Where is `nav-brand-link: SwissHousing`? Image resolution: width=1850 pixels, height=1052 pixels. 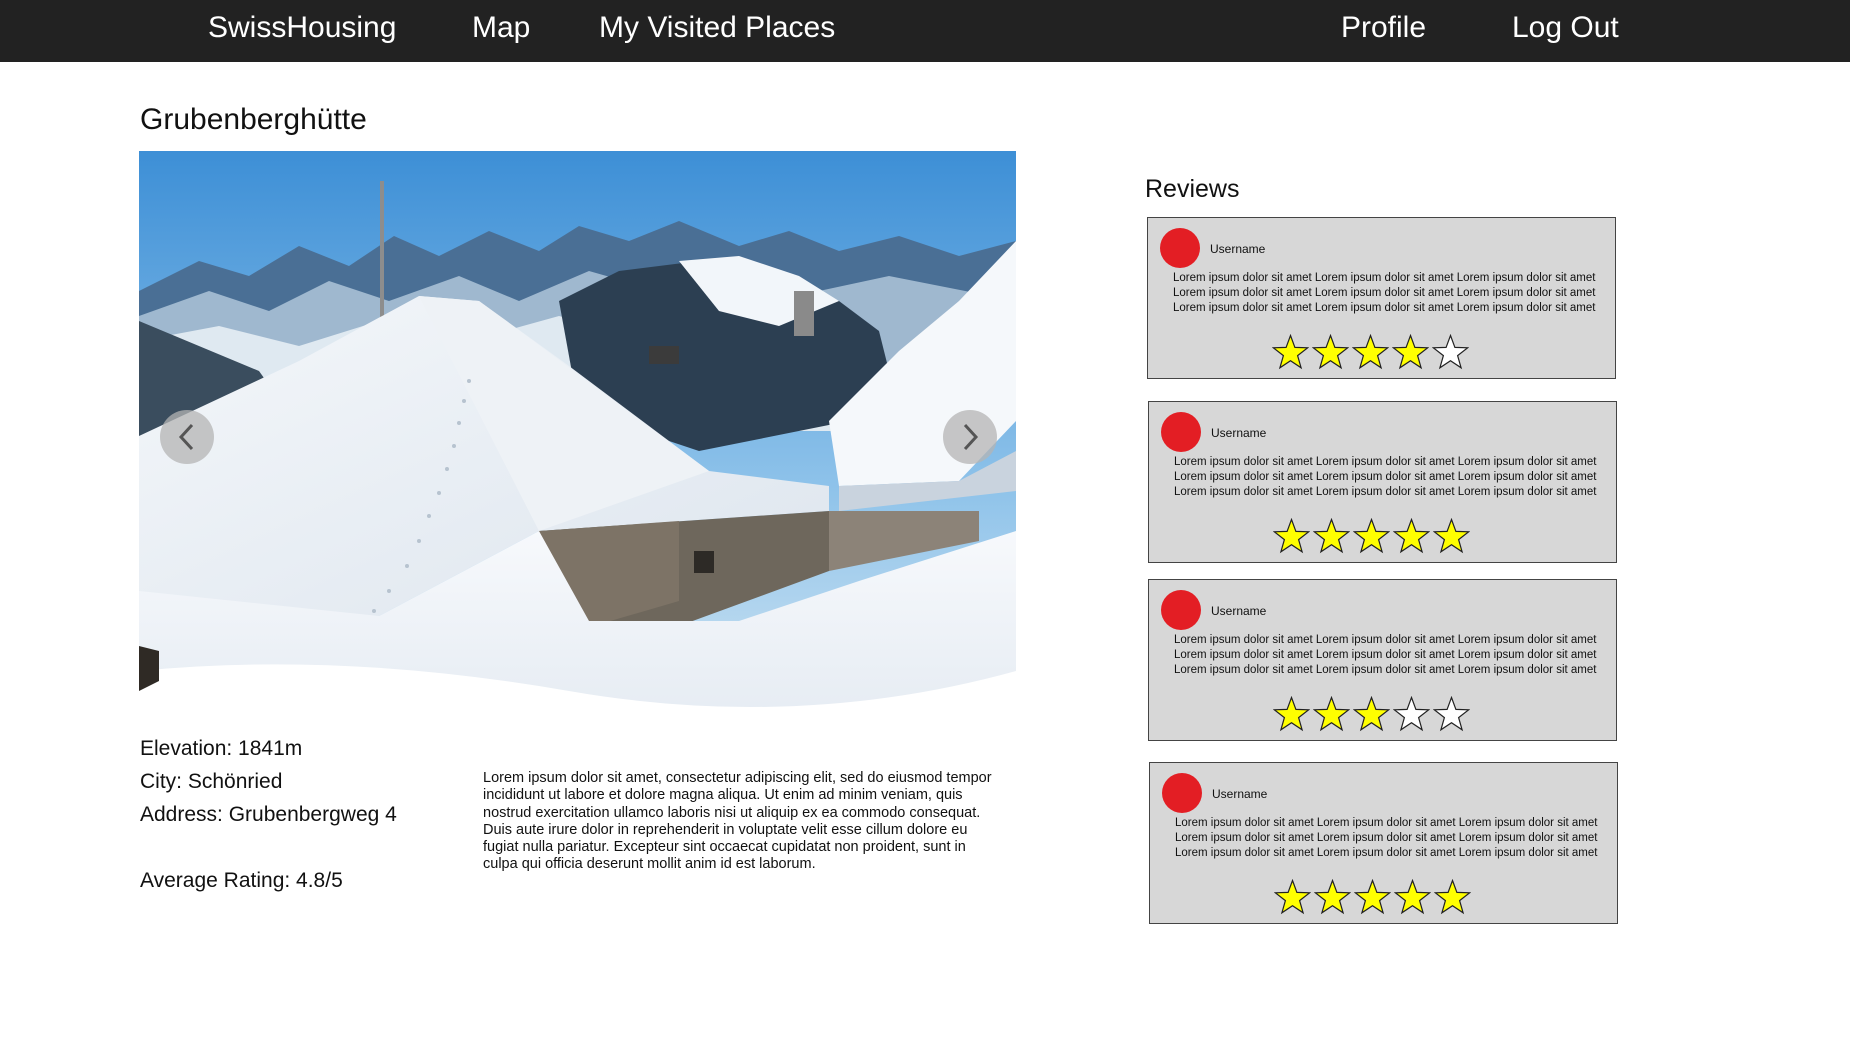
nav-brand-link: SwissHousing is located at coordinates (302, 28).